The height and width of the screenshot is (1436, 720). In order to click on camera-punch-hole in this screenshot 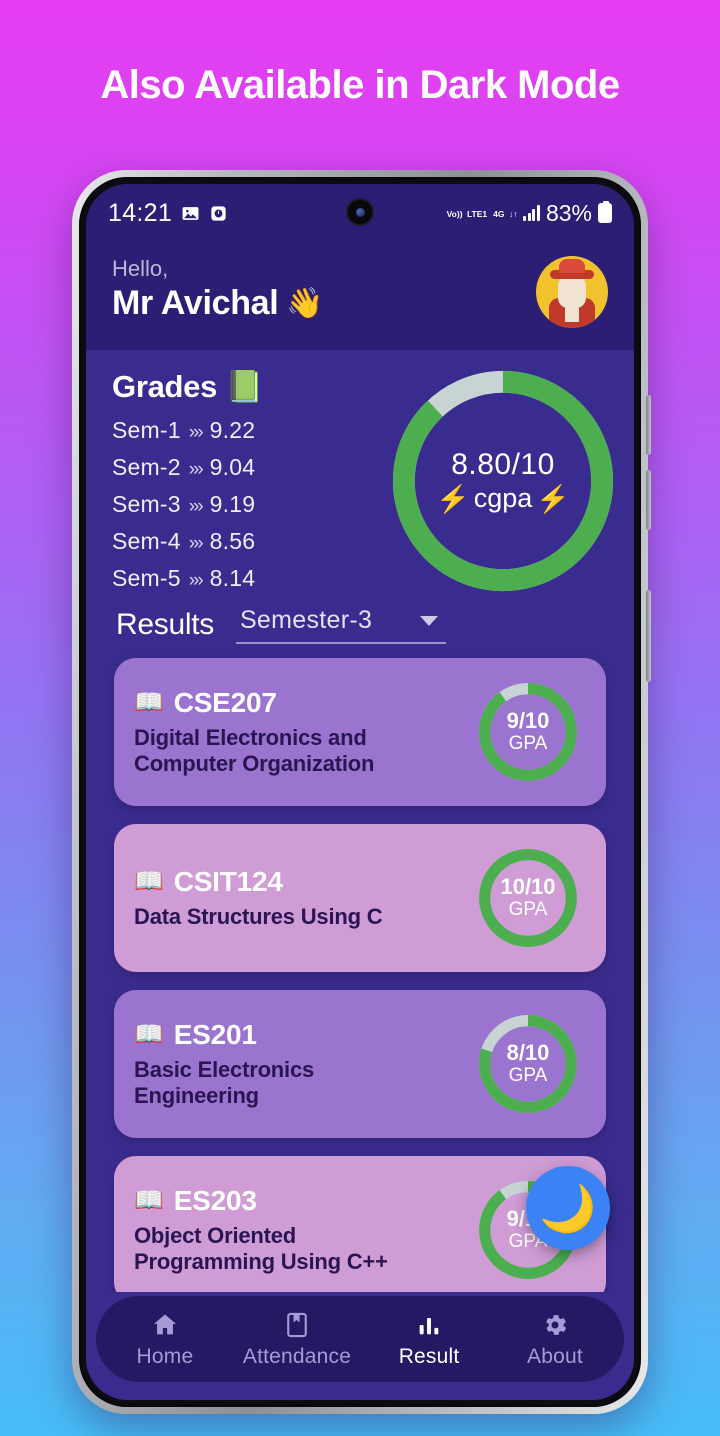, I will do `click(360, 212)`.